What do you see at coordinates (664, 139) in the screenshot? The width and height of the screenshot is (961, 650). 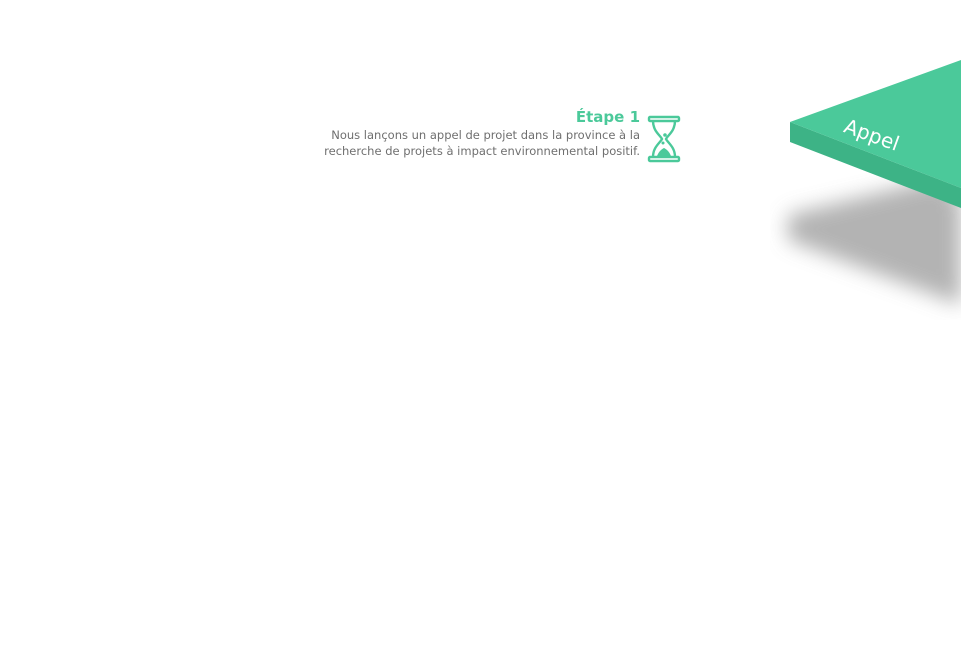 I see `hourglass-icon` at bounding box center [664, 139].